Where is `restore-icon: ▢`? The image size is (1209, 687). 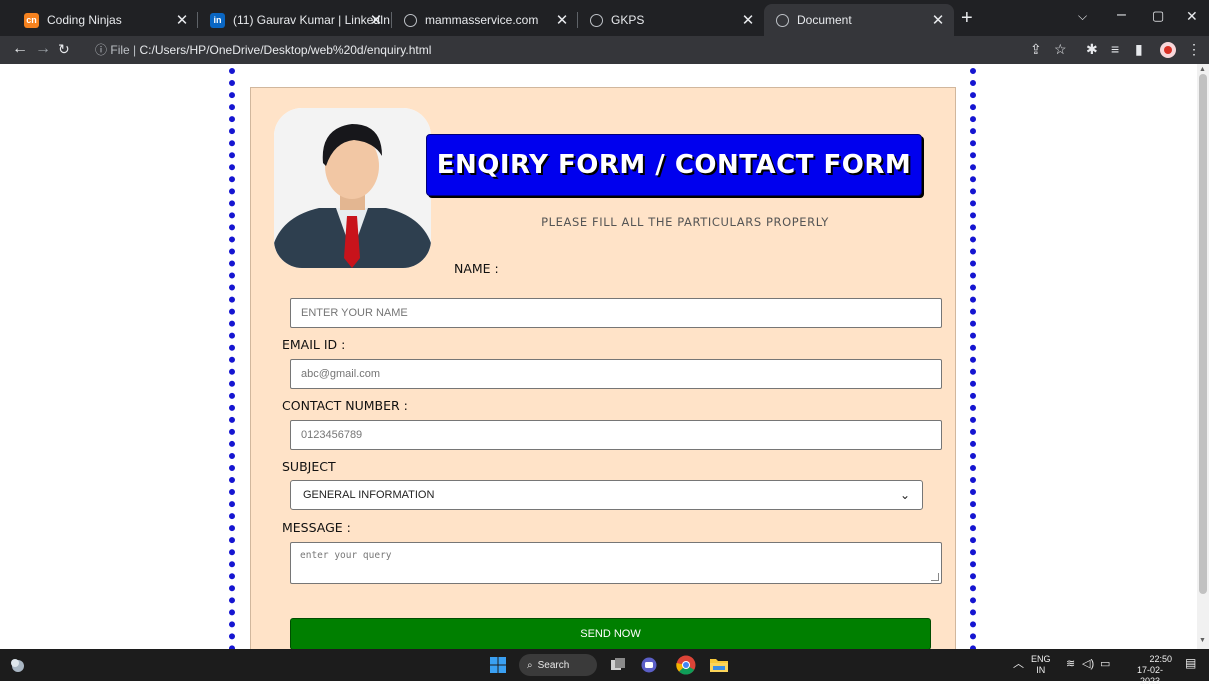
restore-icon: ▢ is located at coordinates (1158, 16).